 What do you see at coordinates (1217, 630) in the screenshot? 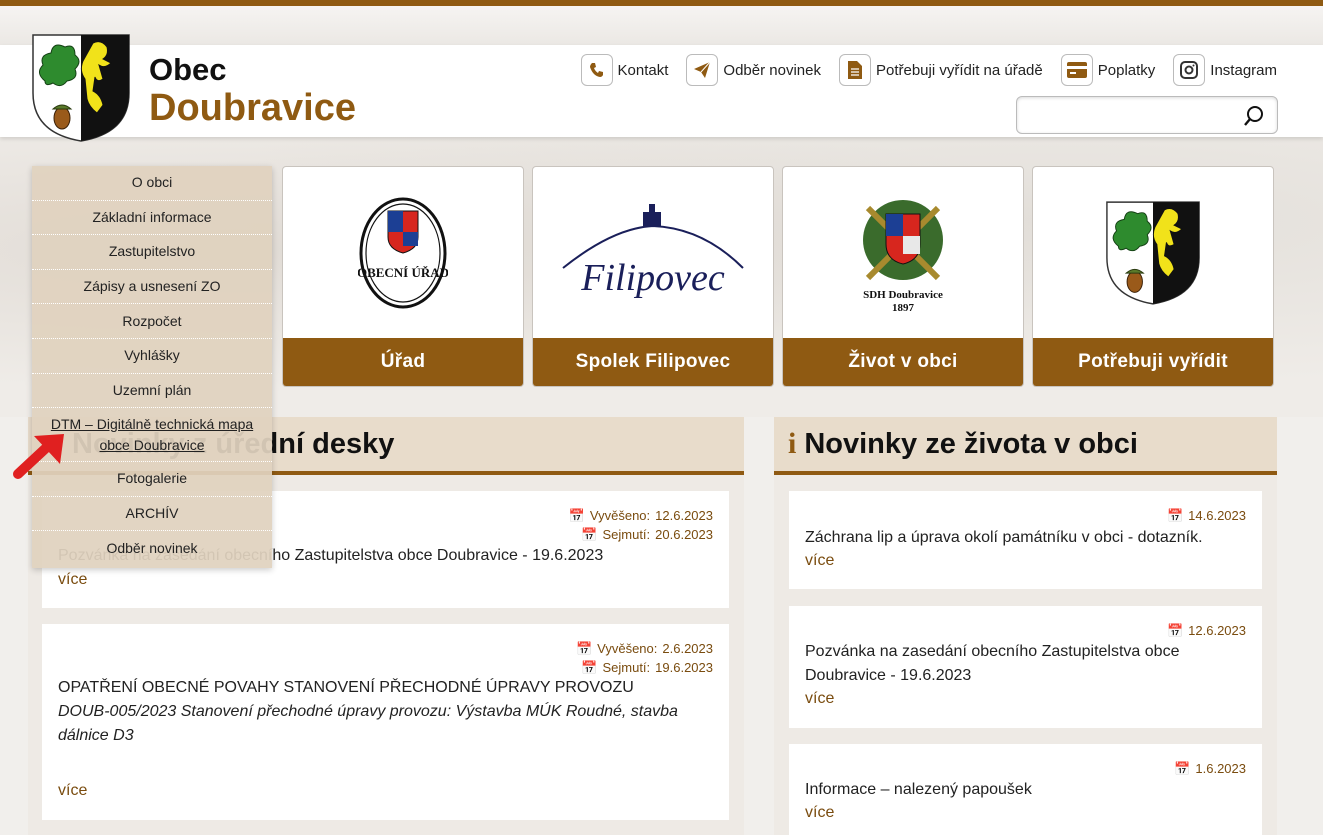
I see `news-post-date: 12.6.2023` at bounding box center [1217, 630].